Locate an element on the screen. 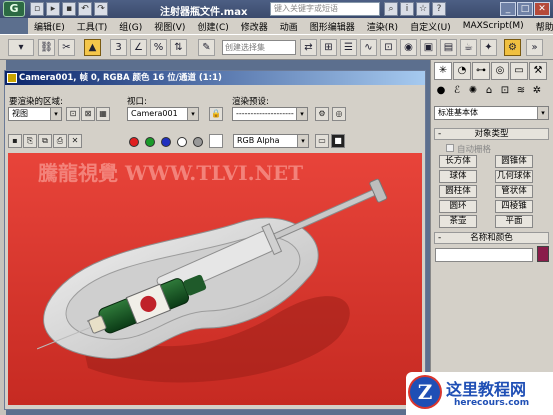  layer-manager-icon: ☰ is located at coordinates (348, 47).